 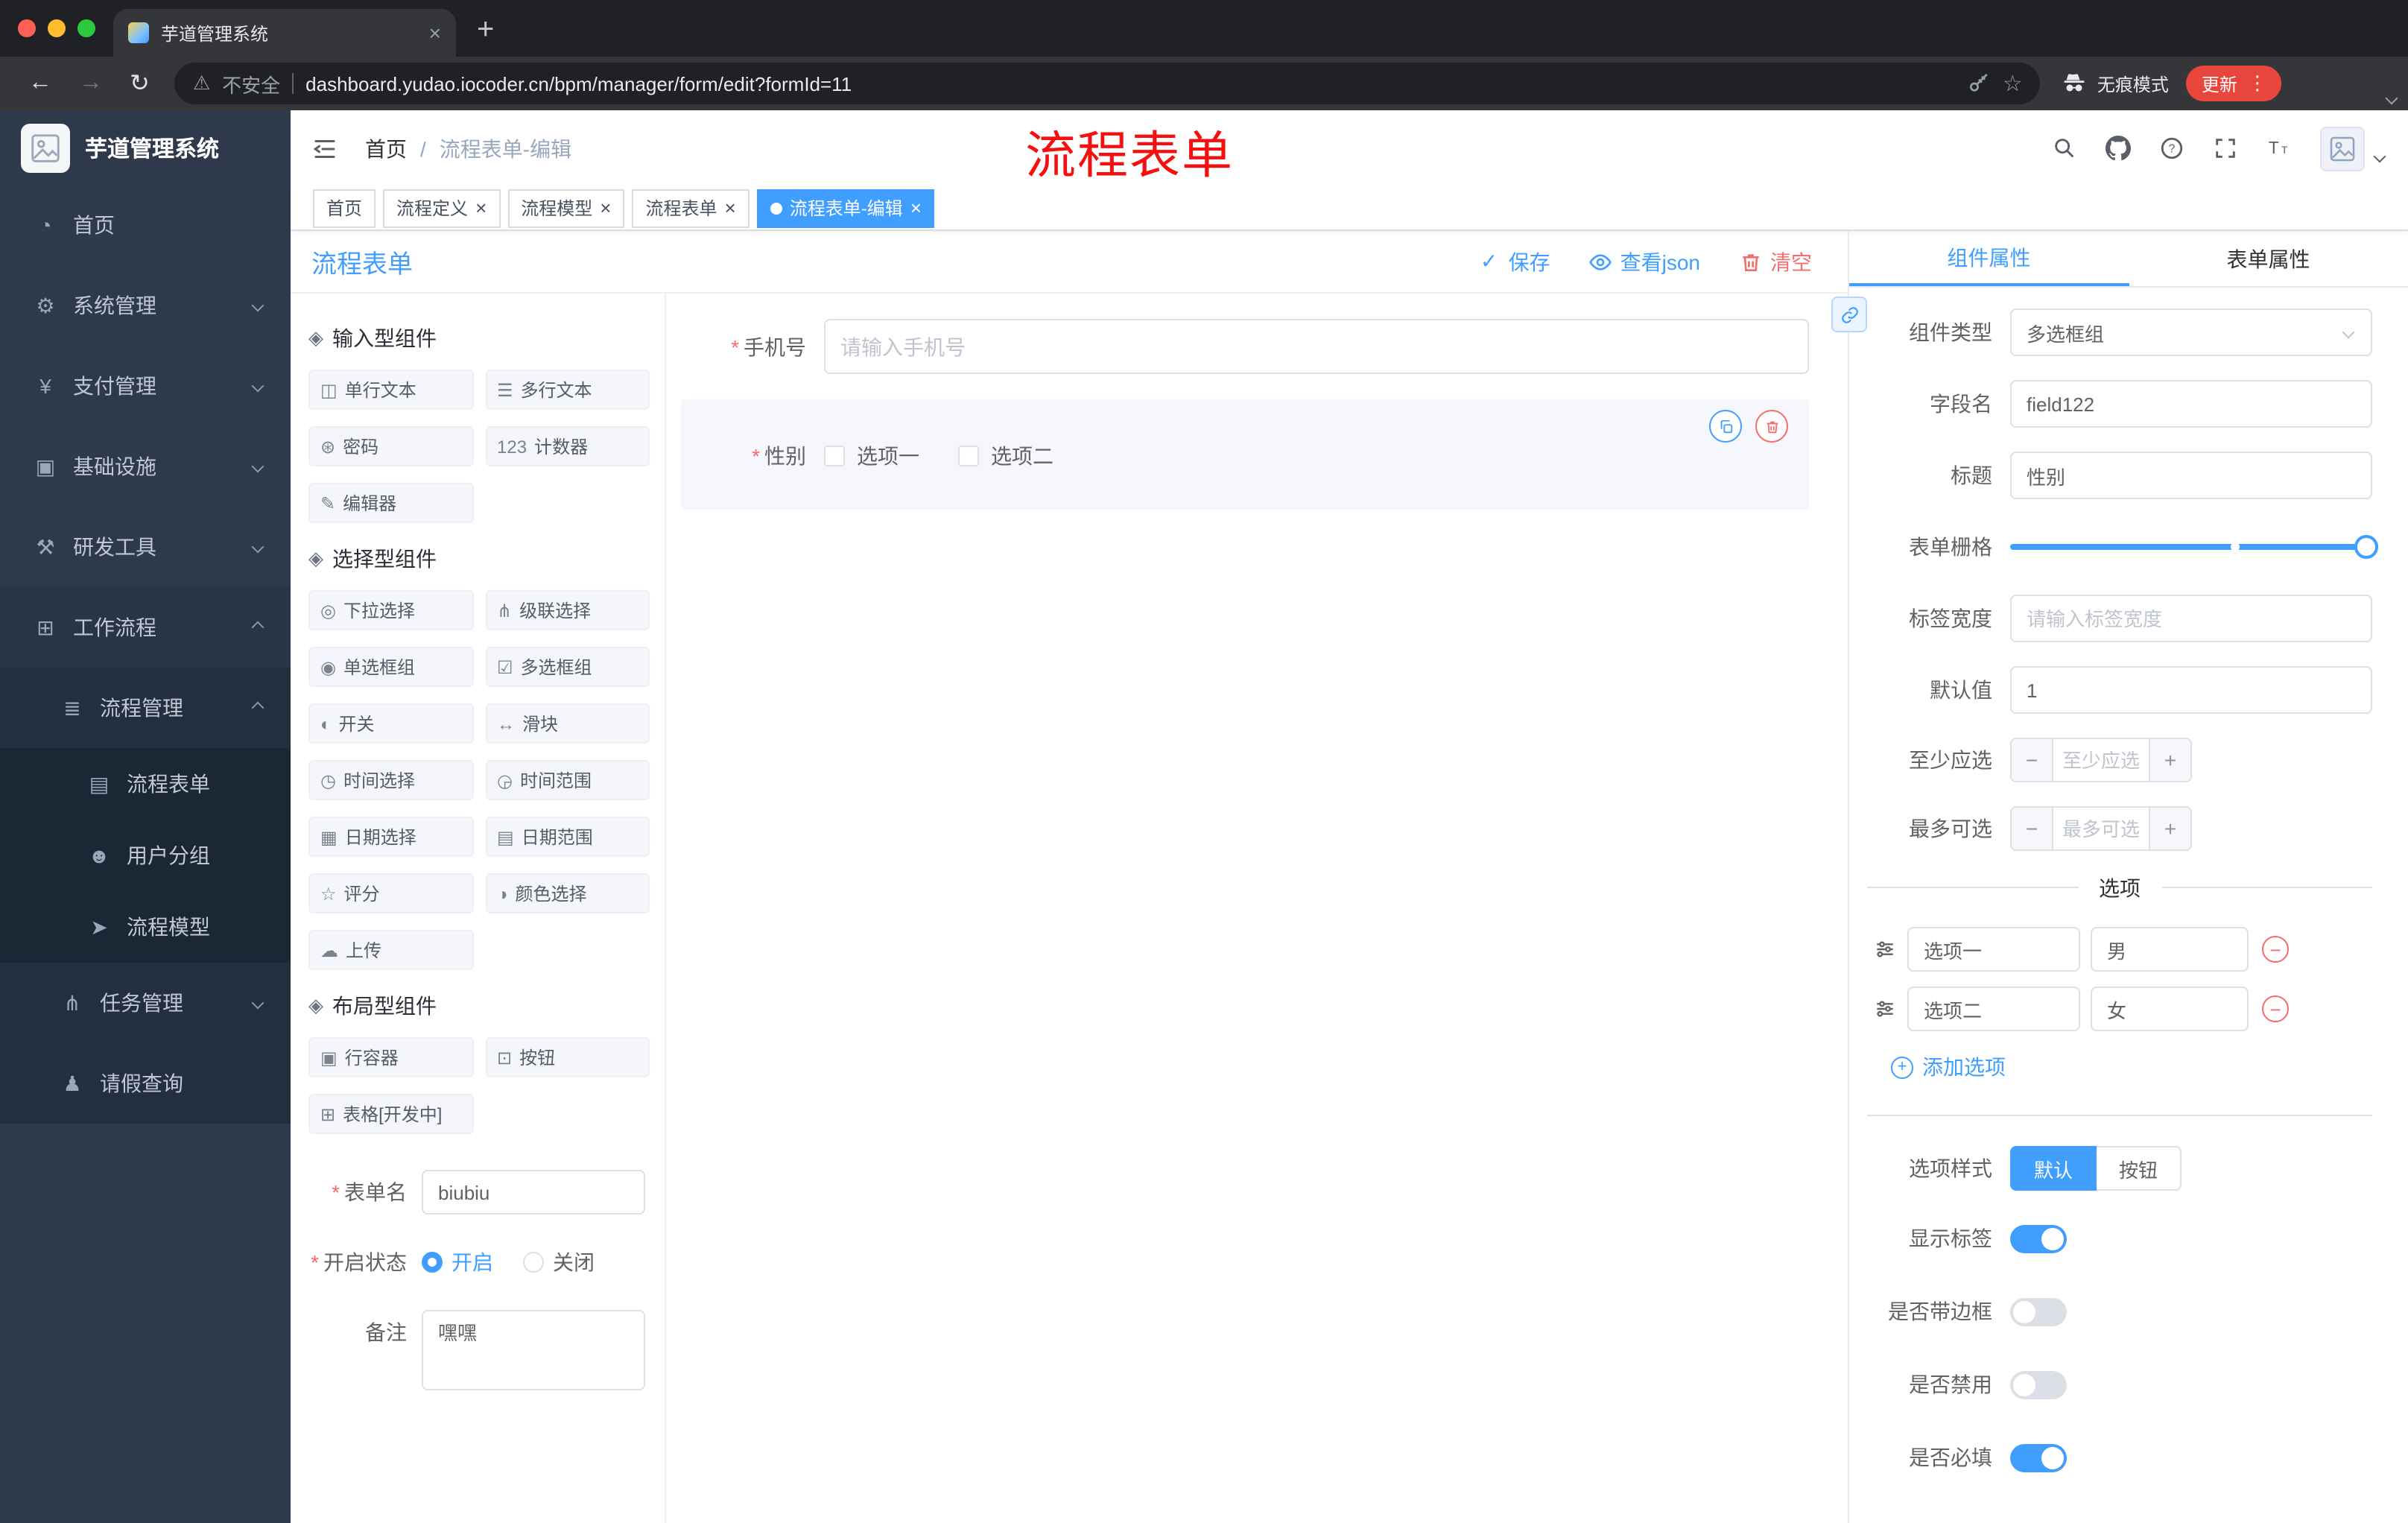 I want to click on checkbox-option-1: 选项一, so click(x=871, y=456).